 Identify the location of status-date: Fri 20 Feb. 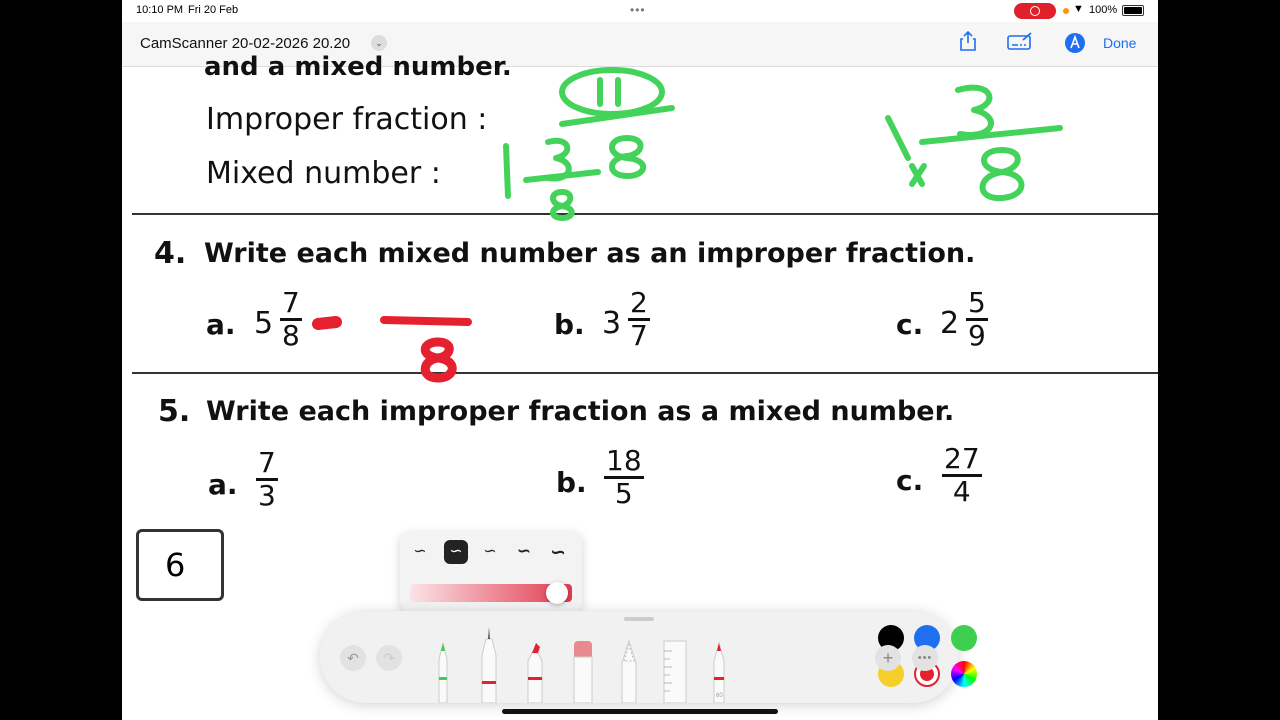
(213, 10).